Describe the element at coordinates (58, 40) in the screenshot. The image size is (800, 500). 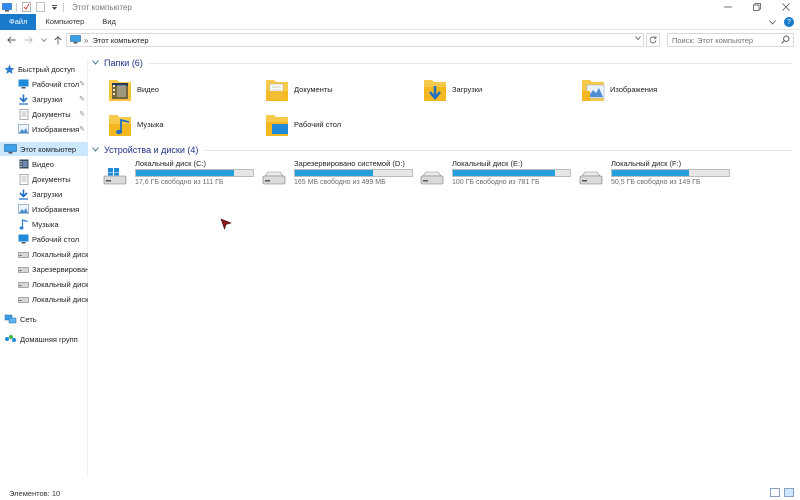
I see `up-button` at that location.